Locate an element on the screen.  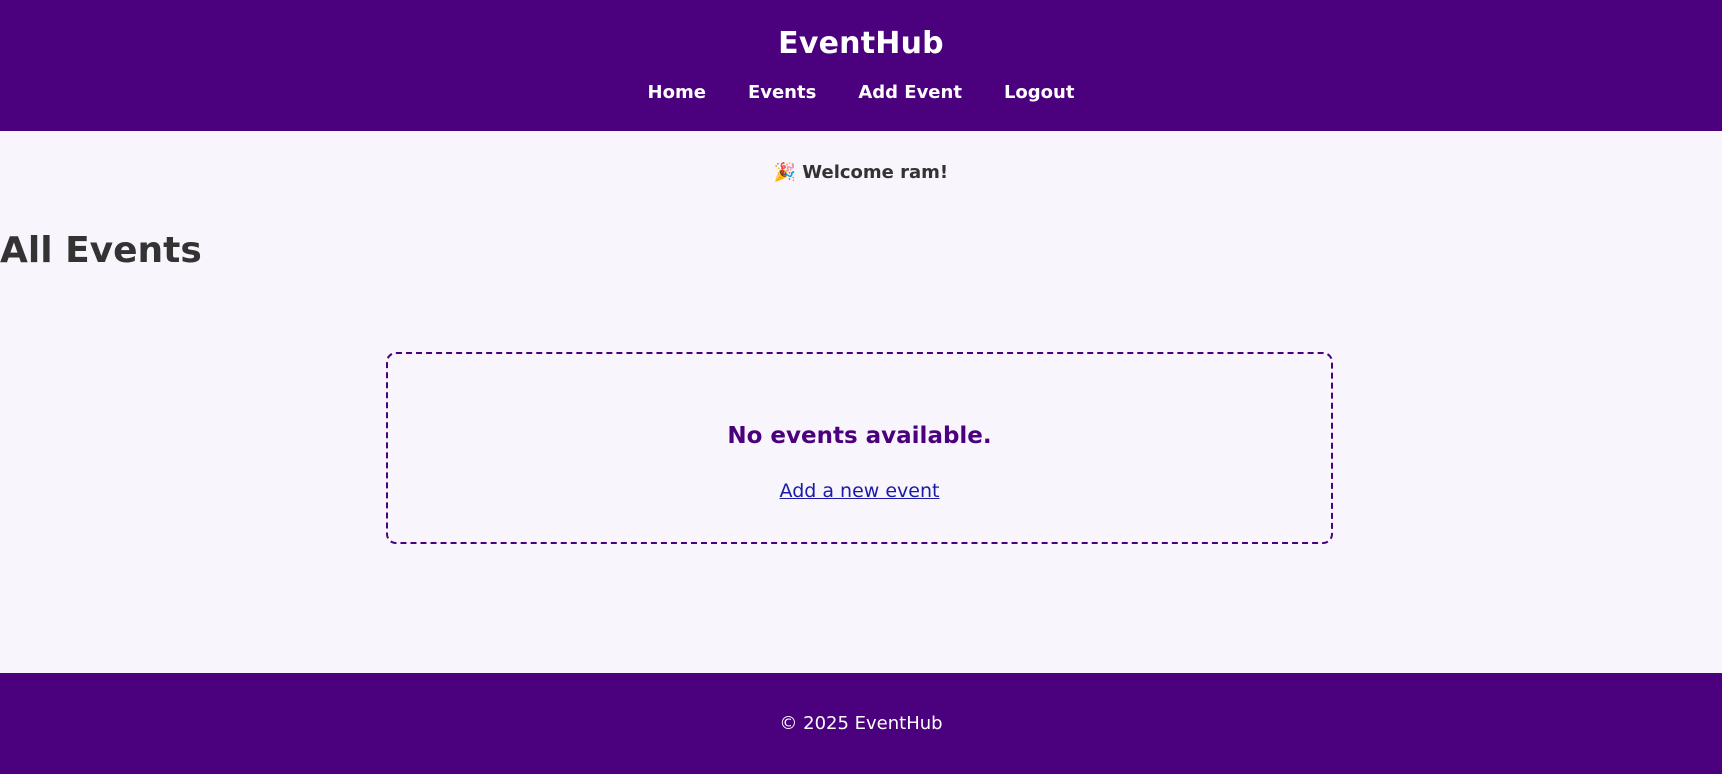
party-popper-icon: 🎉 is located at coordinates (785, 172).